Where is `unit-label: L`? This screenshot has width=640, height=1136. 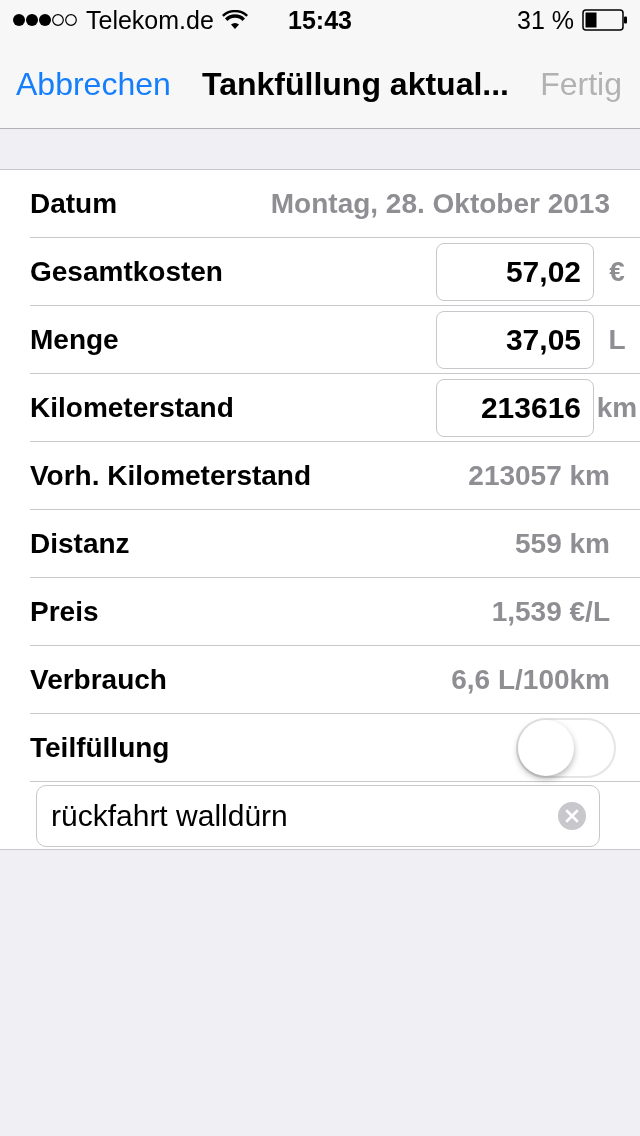
unit-label: L is located at coordinates (617, 339).